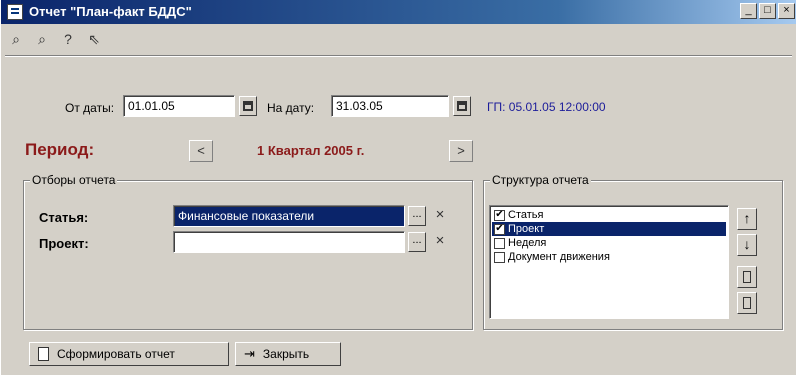 Image resolution: width=796 pixels, height=375 pixels. I want to click on from-date-input: 01.01.05, so click(179, 106).